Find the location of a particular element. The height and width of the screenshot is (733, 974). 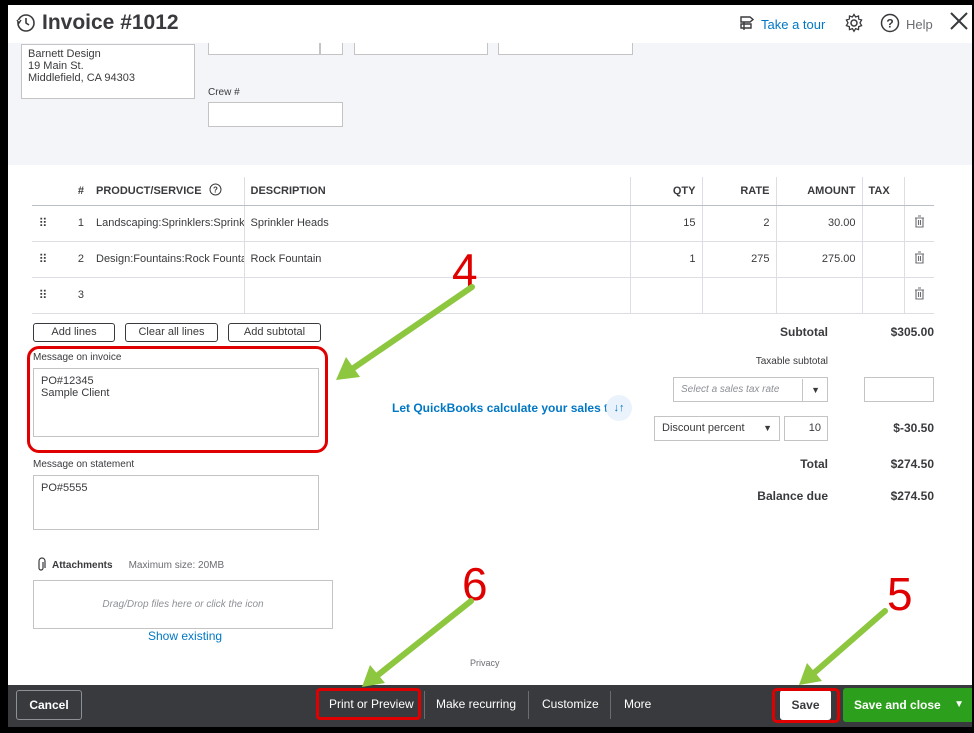

message-on-statement-label: Message on statement is located at coordinates (84, 464).